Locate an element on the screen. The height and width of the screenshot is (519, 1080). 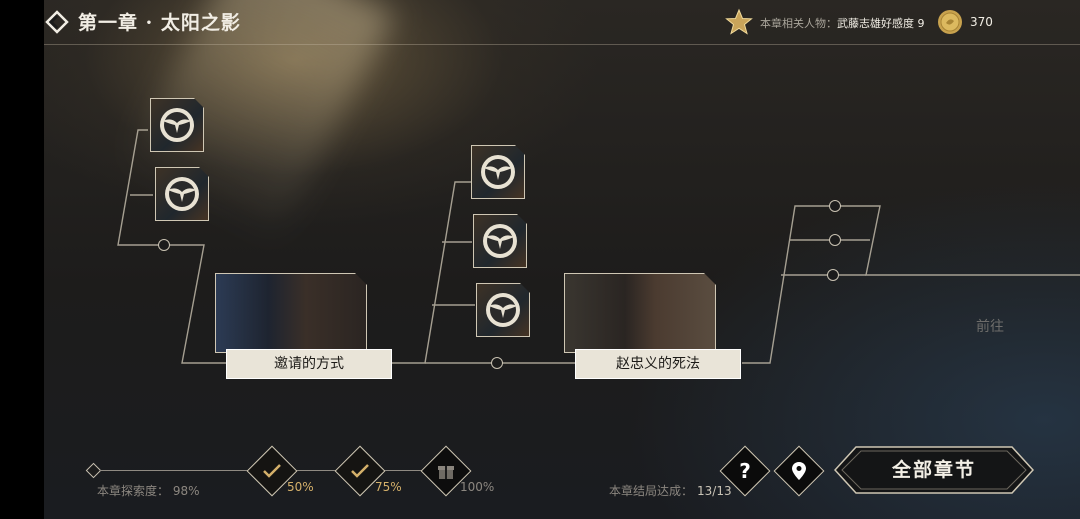
ending-label: 本章结局达成： is located at coordinates (651, 491).